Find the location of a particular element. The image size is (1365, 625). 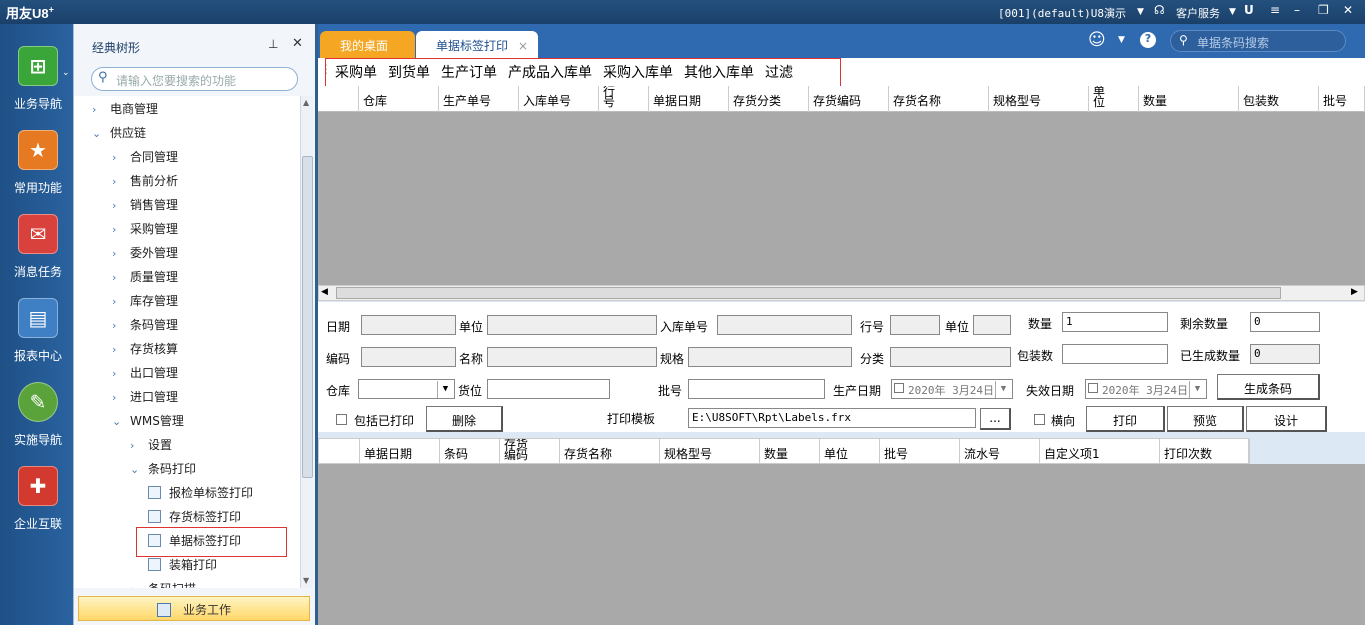

nav-reports: ▤ 报表中心 is located at coordinates (38, 340).